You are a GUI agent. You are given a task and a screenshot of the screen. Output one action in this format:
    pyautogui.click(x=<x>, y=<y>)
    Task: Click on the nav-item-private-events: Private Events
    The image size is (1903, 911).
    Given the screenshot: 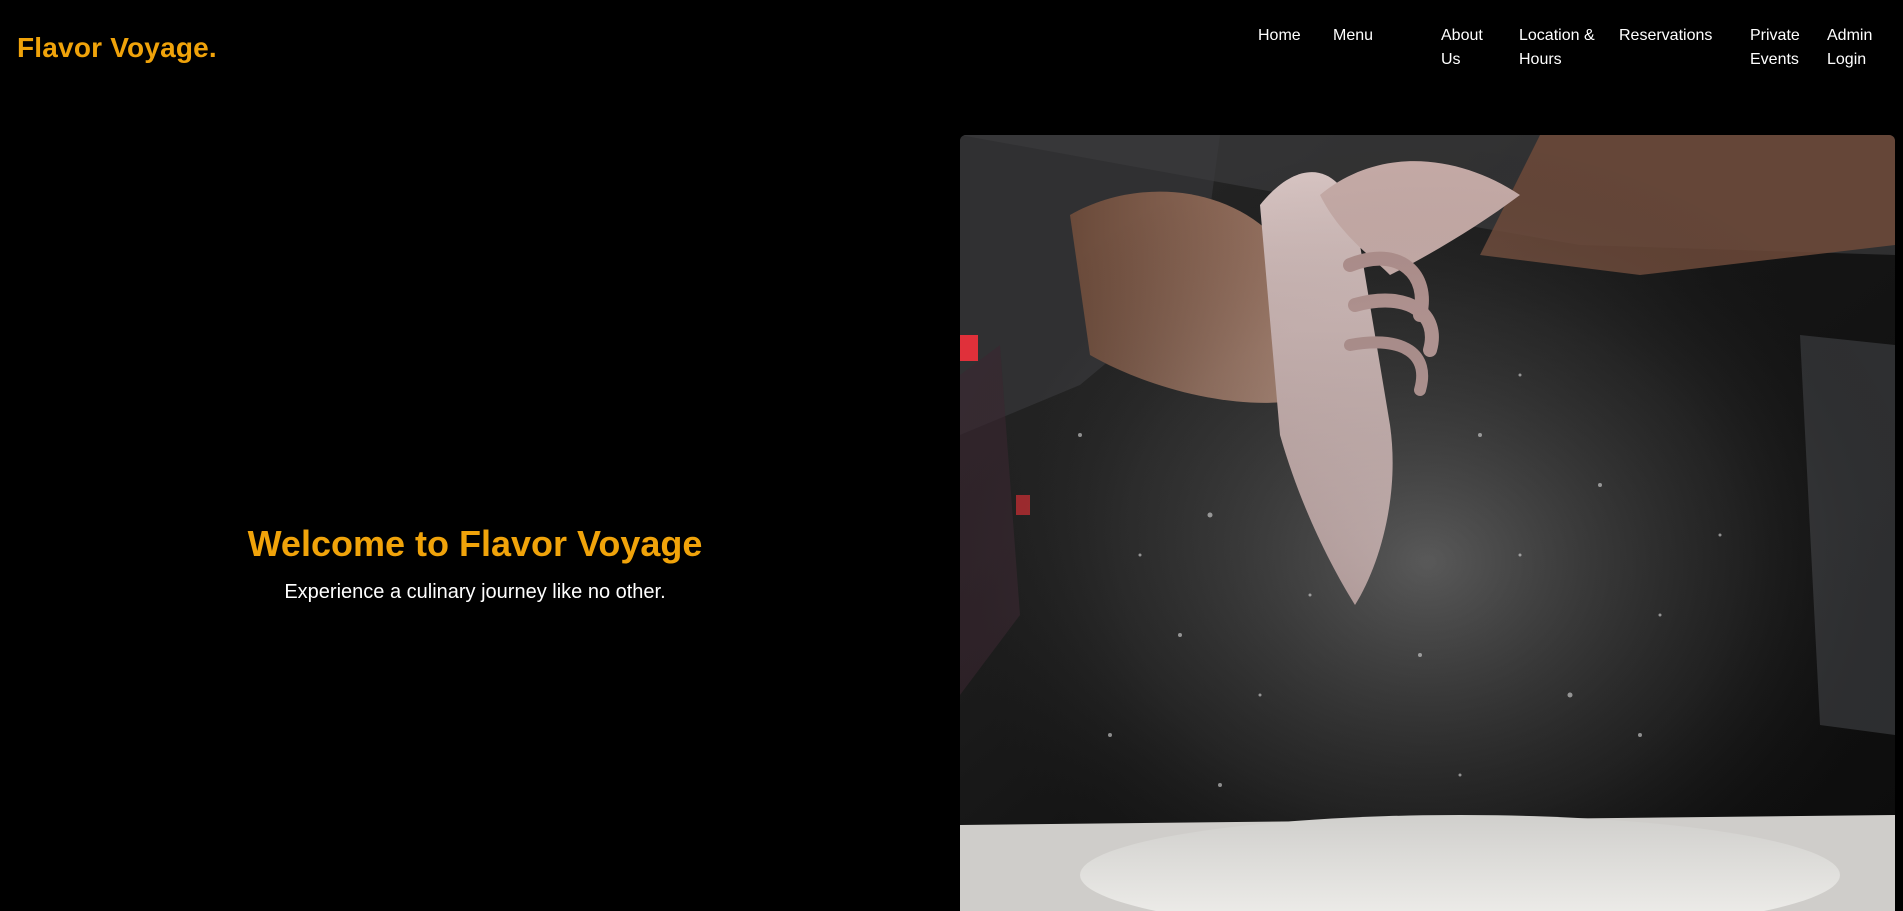 What is the action you would take?
    pyautogui.click(x=1778, y=48)
    